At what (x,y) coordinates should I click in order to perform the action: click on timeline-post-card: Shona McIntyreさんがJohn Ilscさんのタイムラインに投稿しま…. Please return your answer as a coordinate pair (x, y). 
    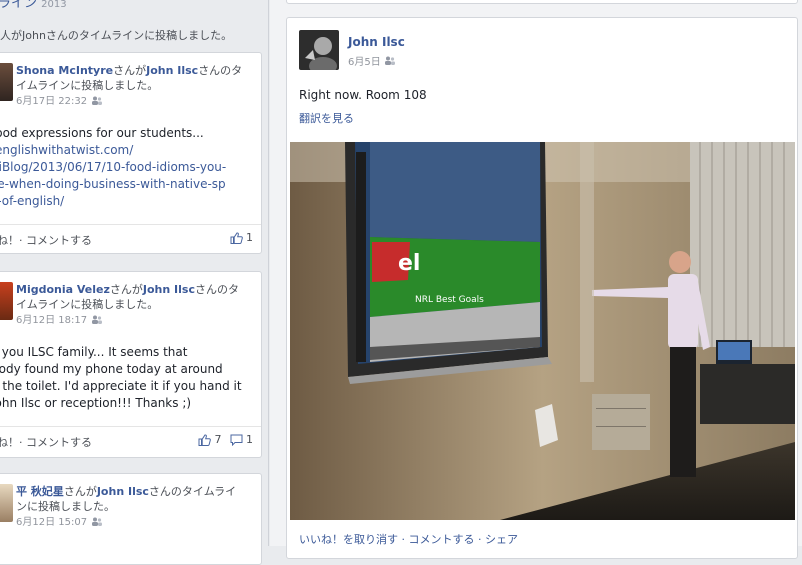
    Looking at the image, I should click on (131, 153).